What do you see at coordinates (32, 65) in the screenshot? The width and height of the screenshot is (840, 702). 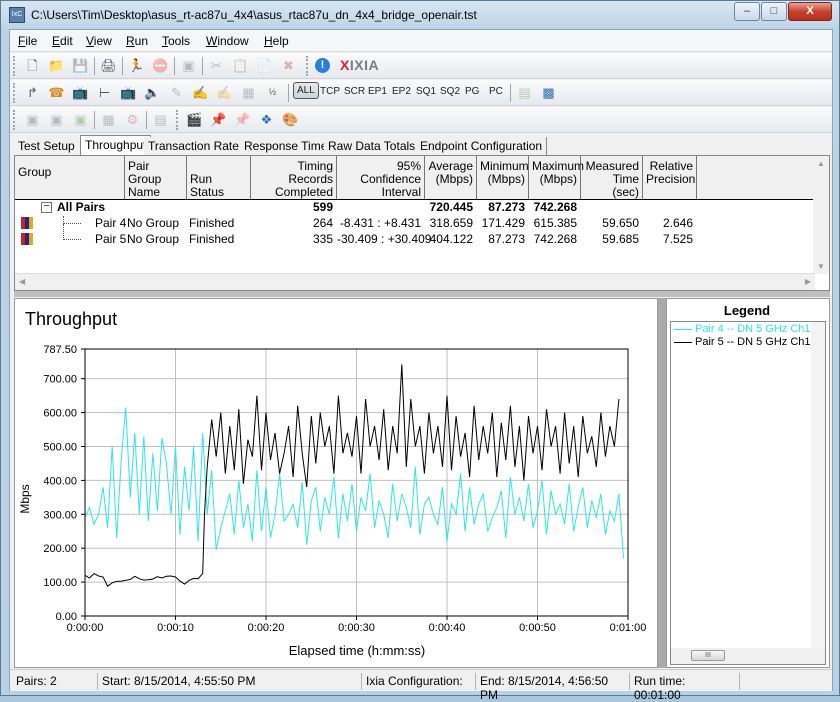 I see `new-icon: 🗋` at bounding box center [32, 65].